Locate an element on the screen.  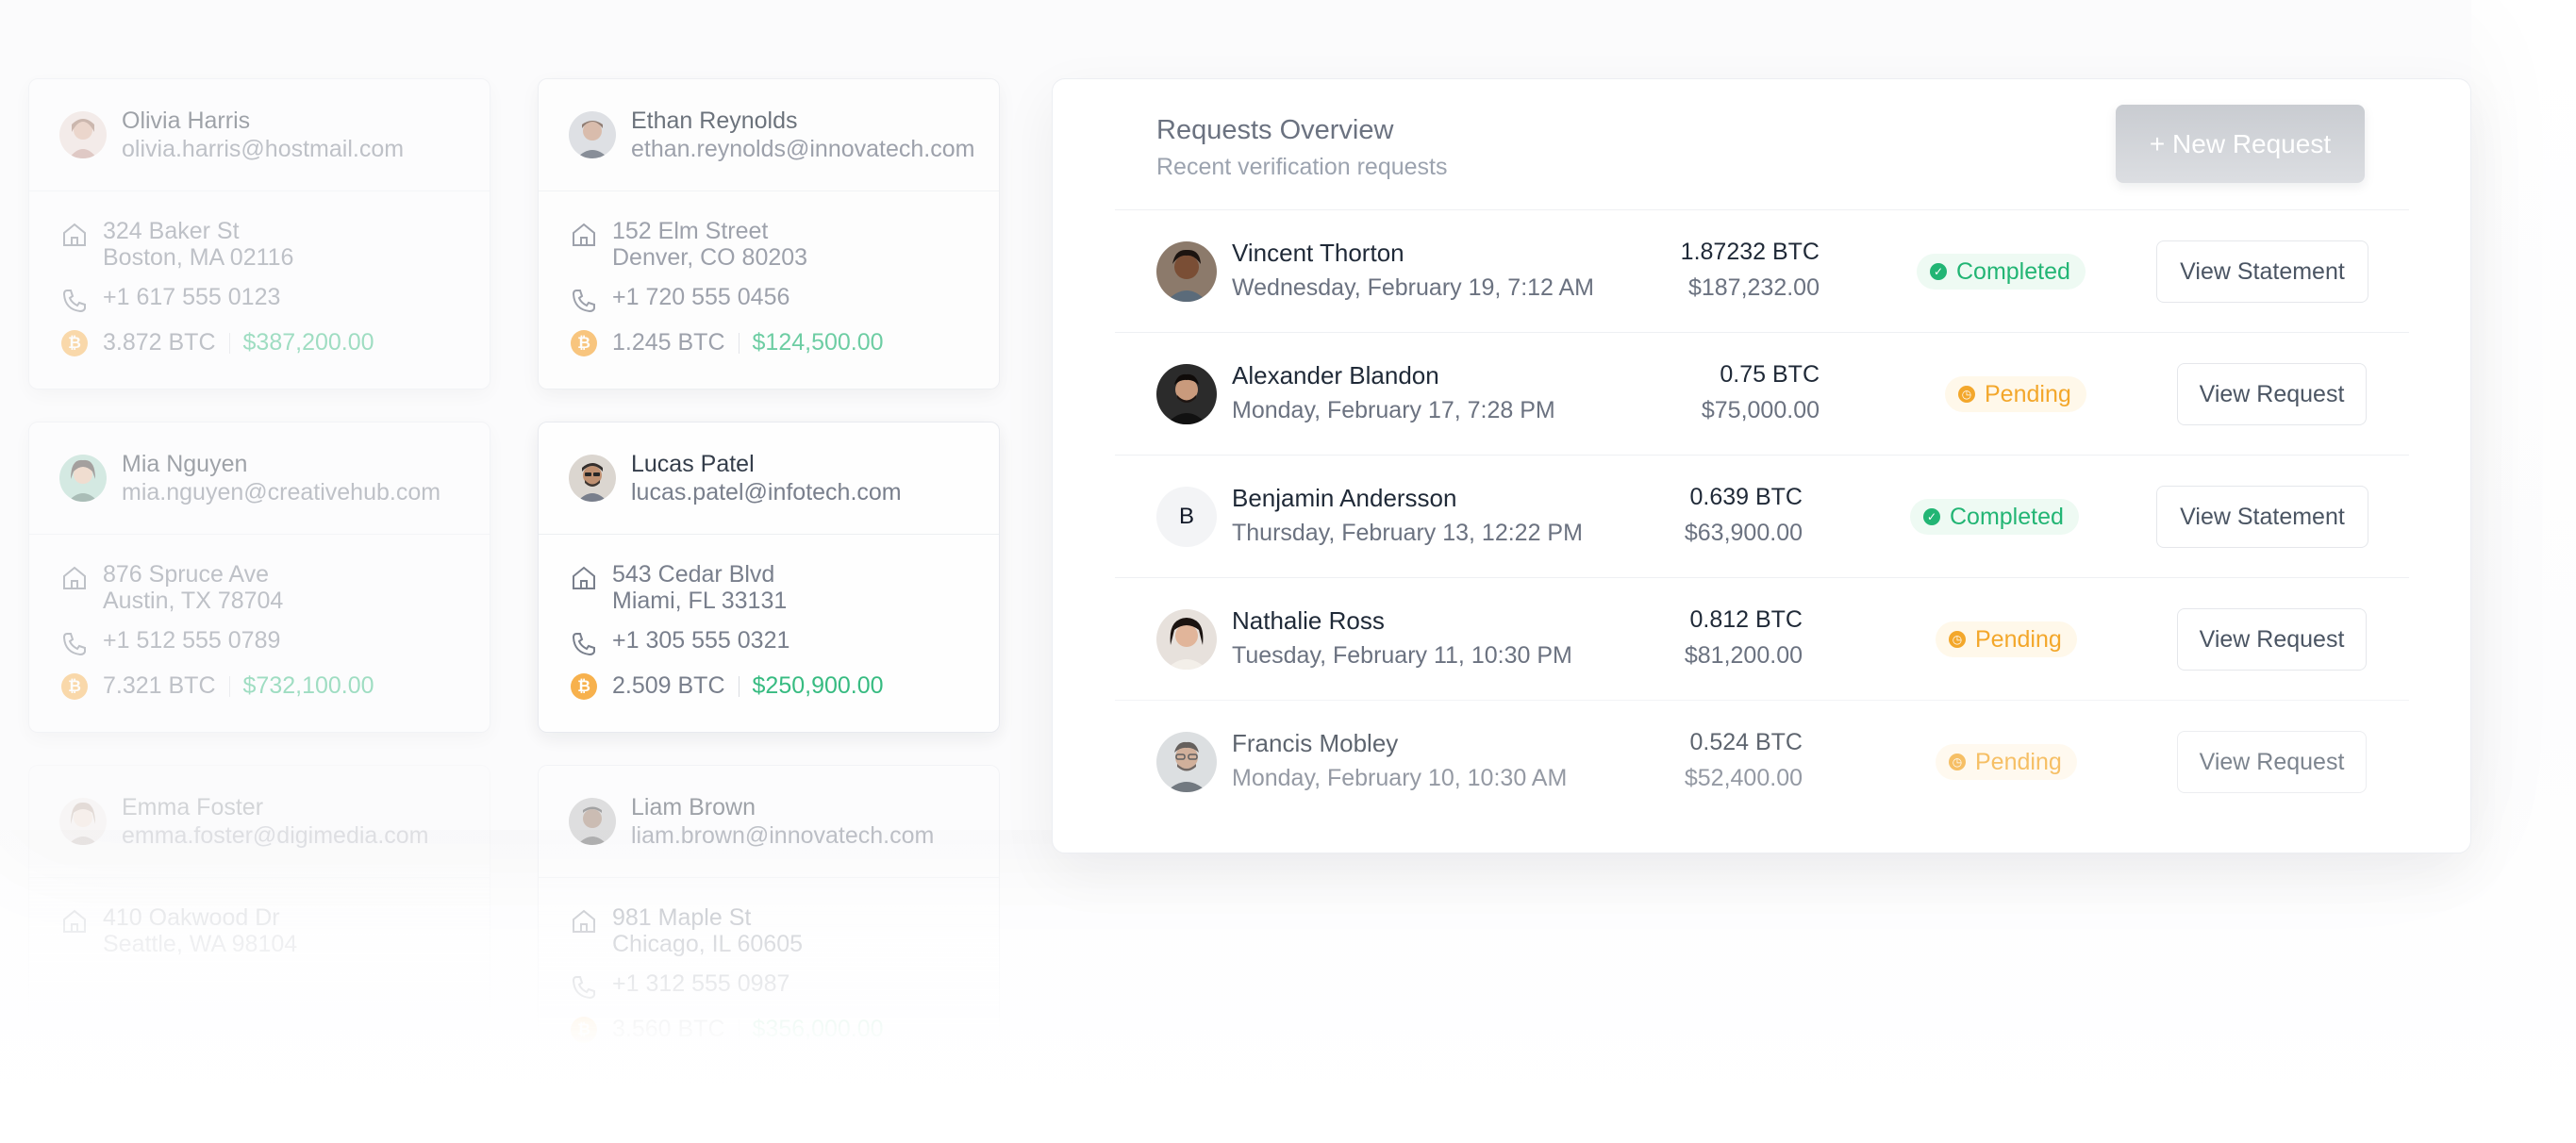
btc-balance: 1.245 BTC is located at coordinates (668, 342).